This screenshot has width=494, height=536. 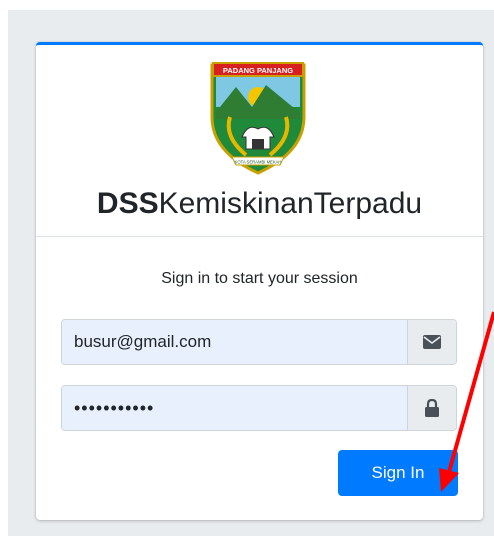 What do you see at coordinates (290, 203) in the screenshot?
I see `brand-rest: KemiskinanTerpadu` at bounding box center [290, 203].